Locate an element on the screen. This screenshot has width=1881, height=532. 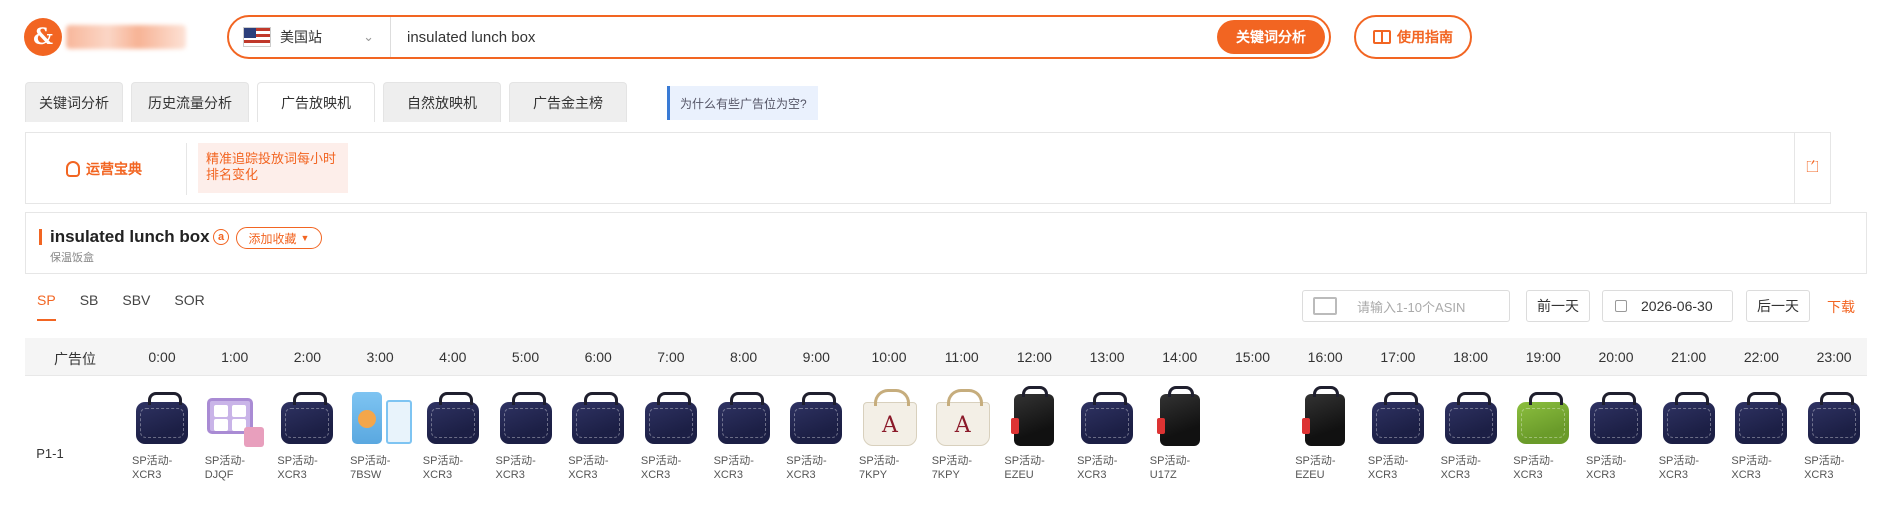
tip-title: 运营宝典 is located at coordinates (104, 169).